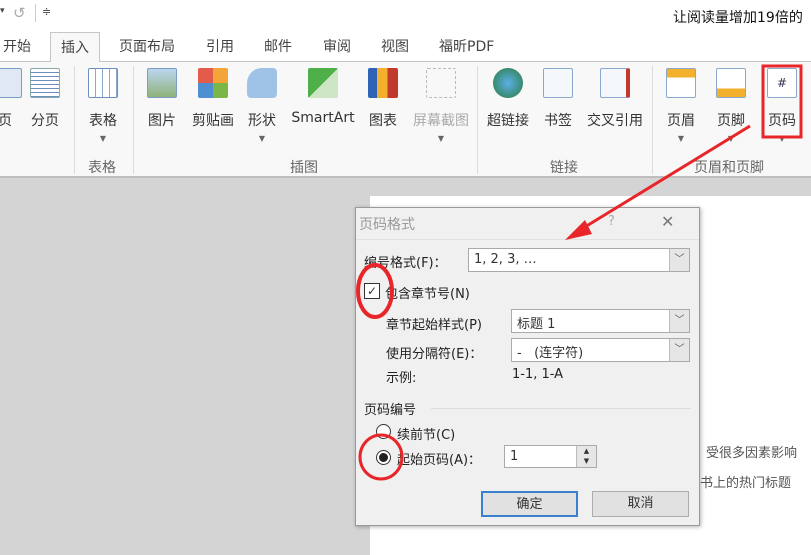 This screenshot has width=811, height=555. Describe the element at coordinates (578, 230) in the screenshot. I see `arrow-head-icon` at that location.